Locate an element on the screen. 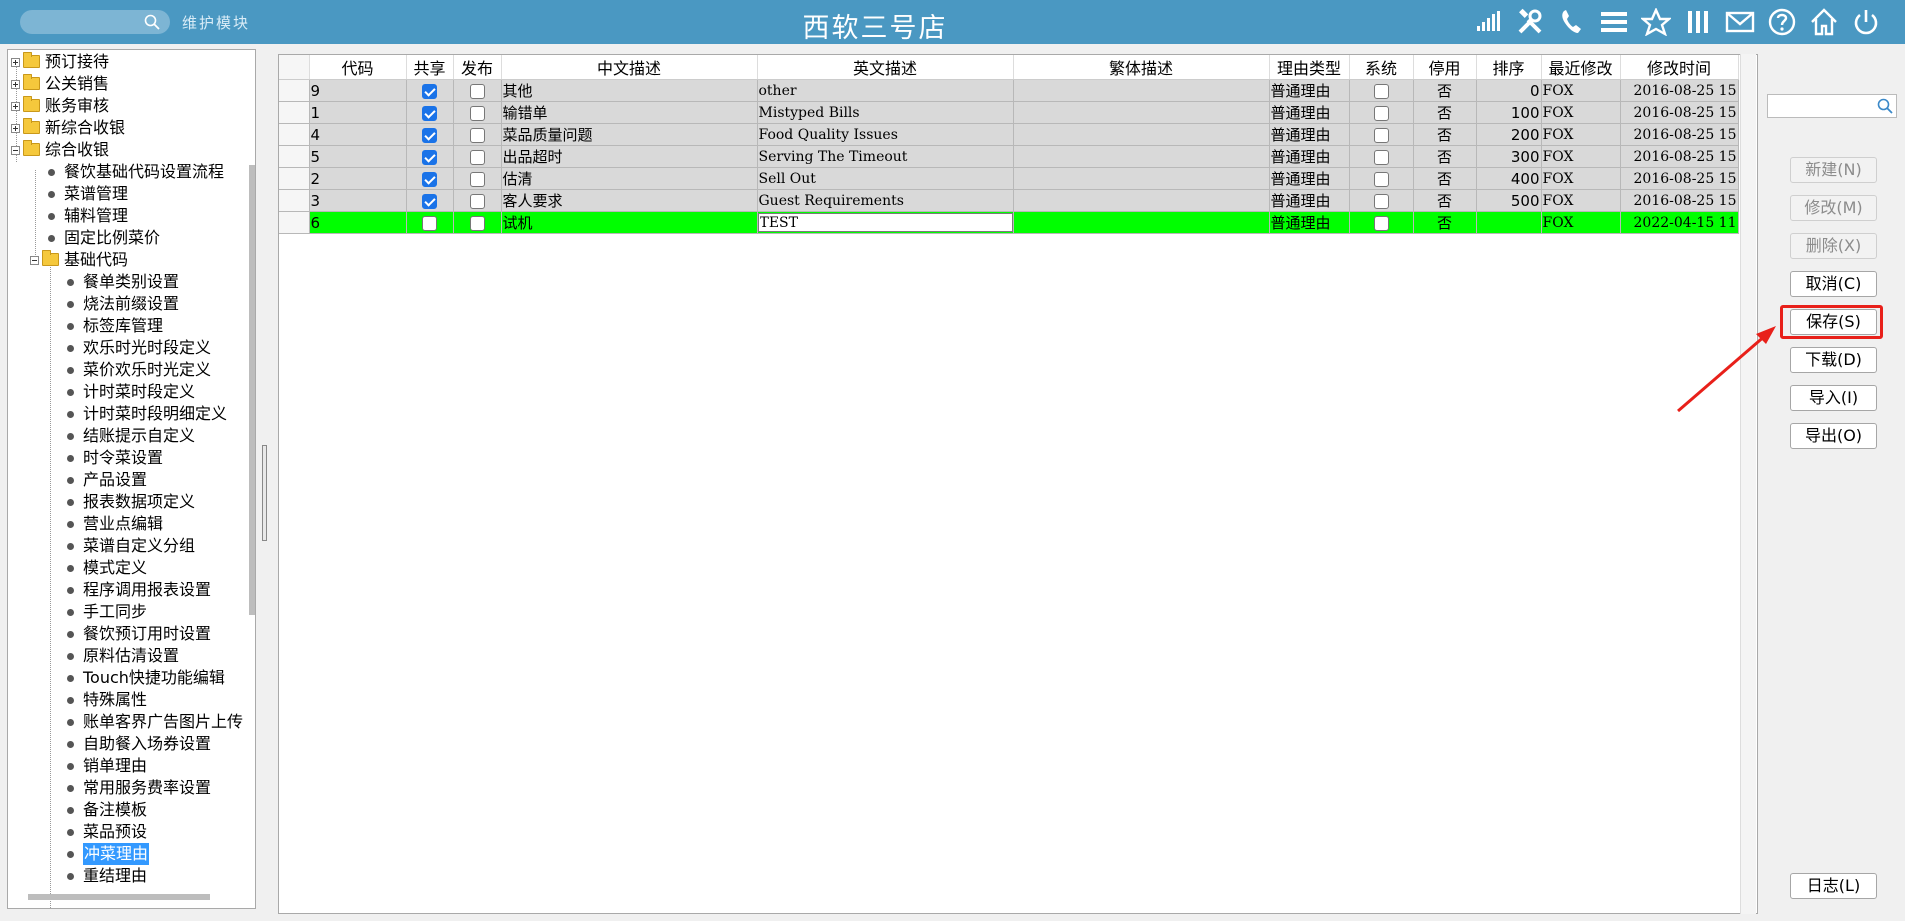  column-header: 发布 is located at coordinates (477, 67).